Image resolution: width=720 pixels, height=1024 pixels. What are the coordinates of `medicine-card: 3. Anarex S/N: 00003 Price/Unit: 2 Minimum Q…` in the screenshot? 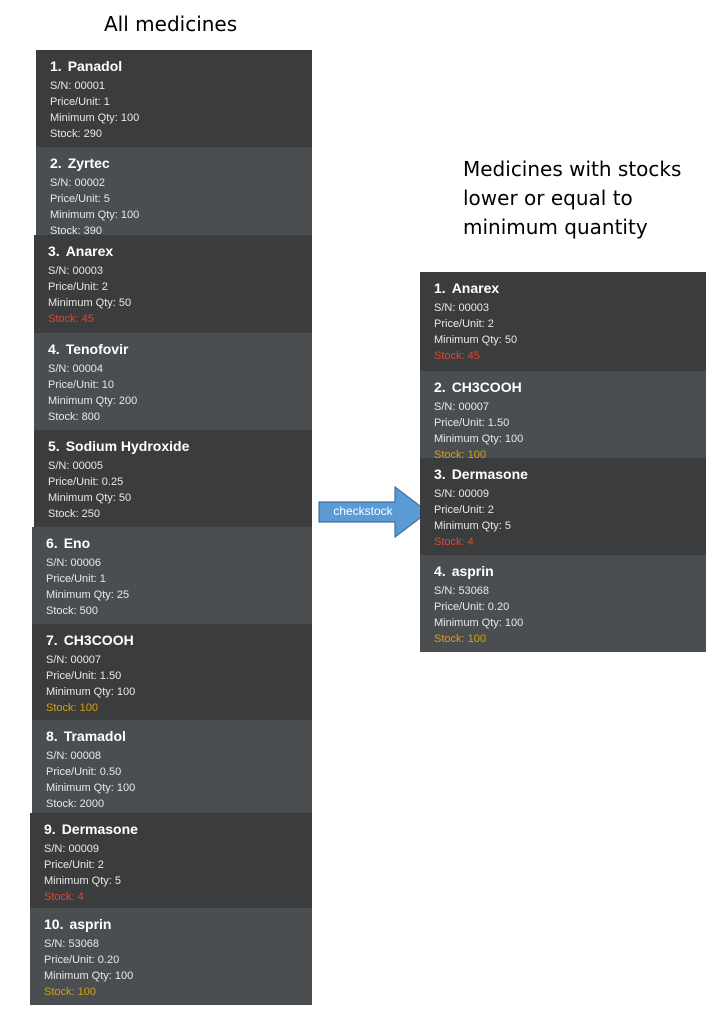 It's located at (173, 284).